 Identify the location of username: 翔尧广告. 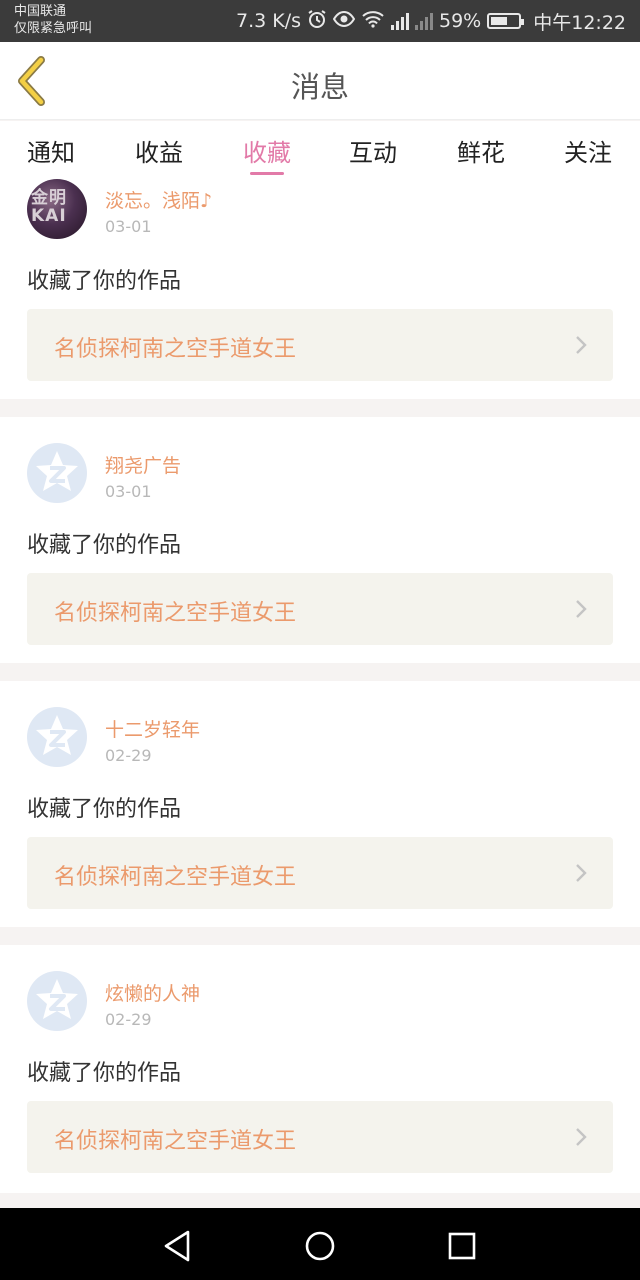
(143, 464).